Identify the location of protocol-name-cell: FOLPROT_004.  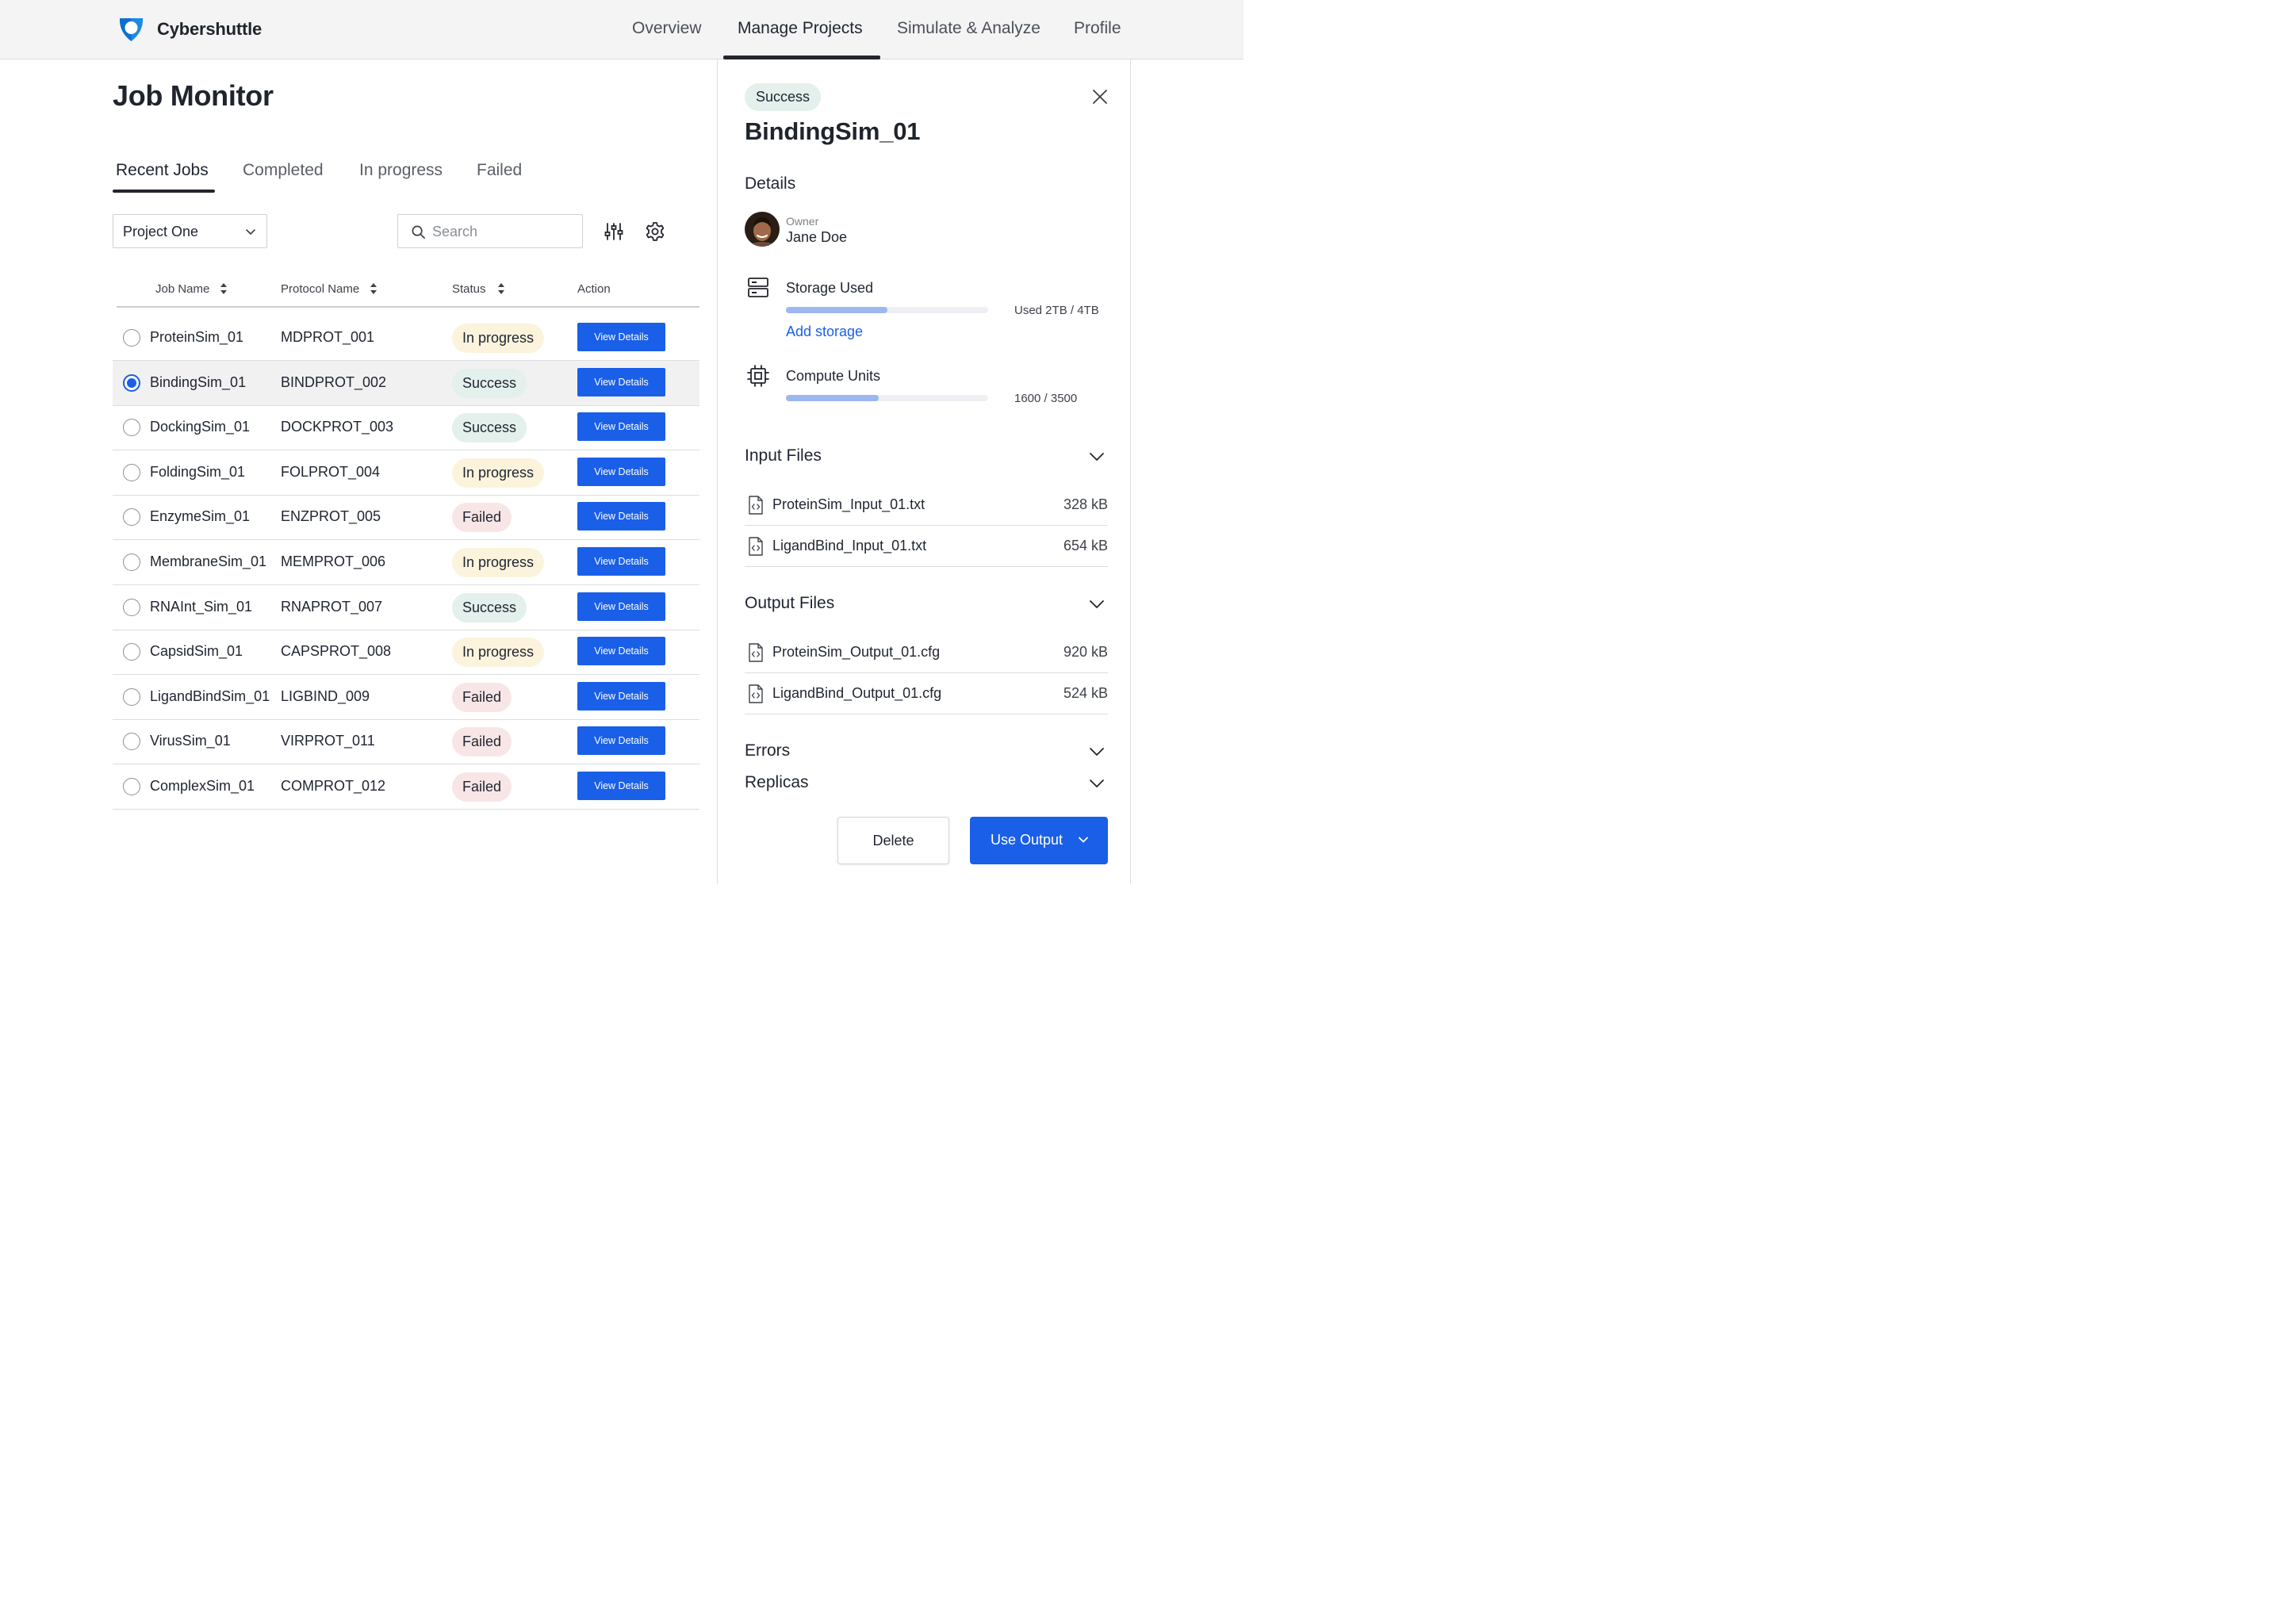
(331, 472).